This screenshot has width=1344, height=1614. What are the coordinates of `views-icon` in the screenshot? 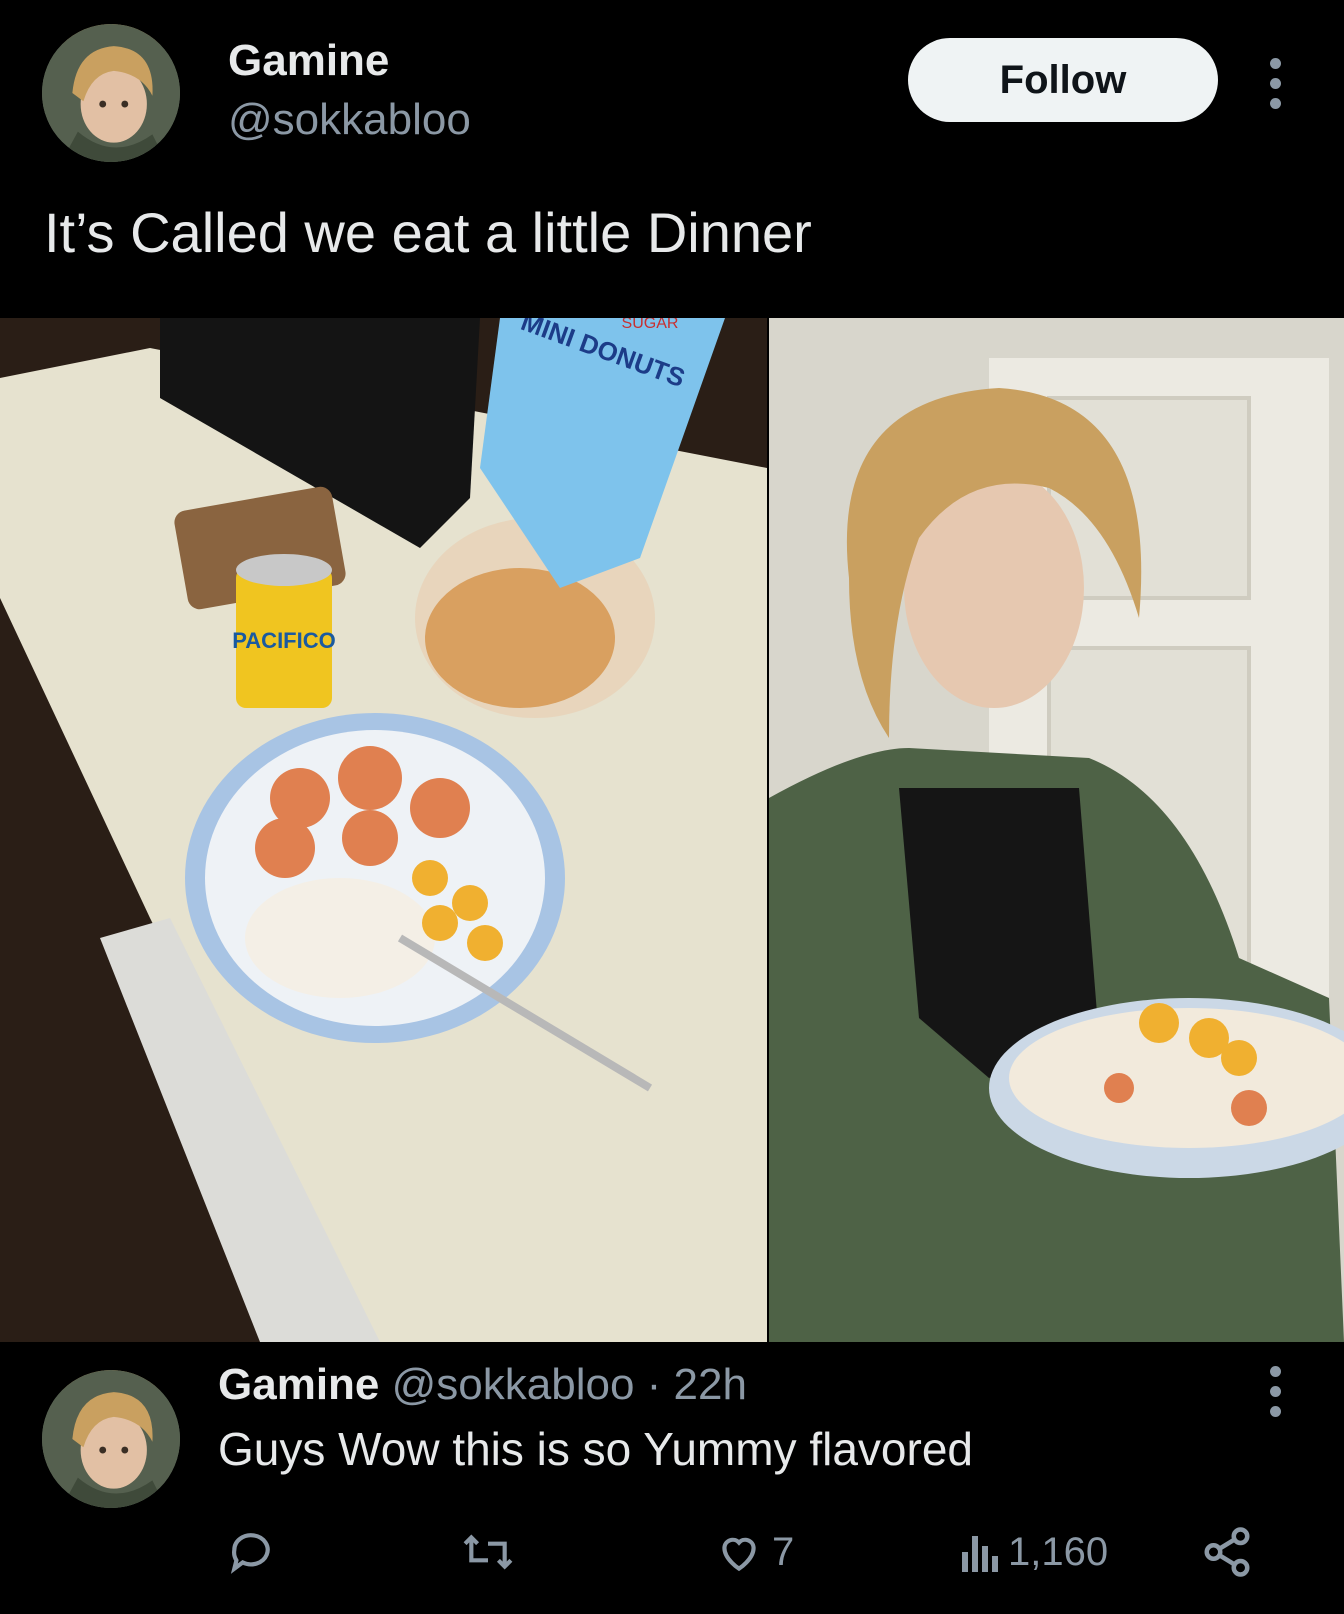 It's located at (980, 1554).